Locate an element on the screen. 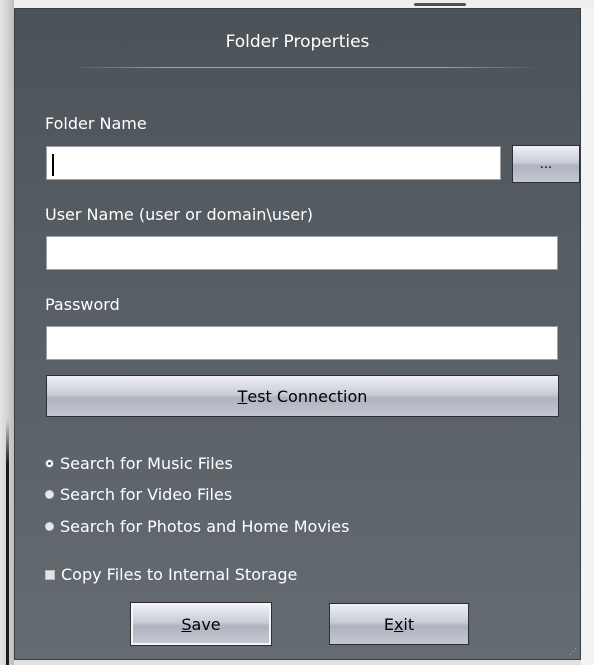 The height and width of the screenshot is (665, 594). test-connection-button: Test Connection is located at coordinates (302, 396).